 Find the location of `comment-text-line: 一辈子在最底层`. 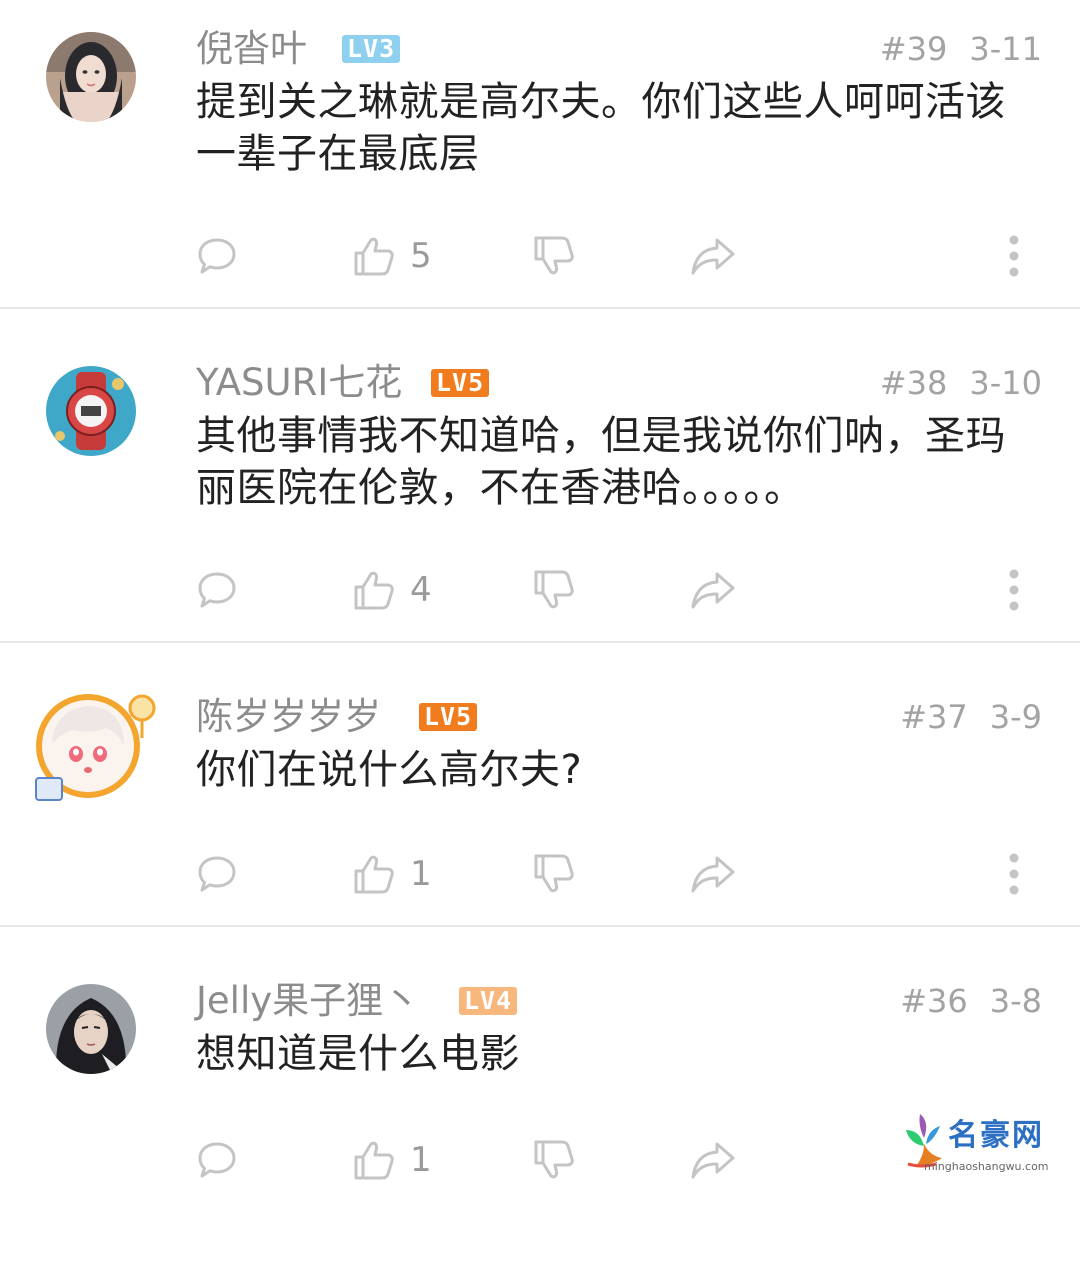

comment-text-line: 一辈子在最底层 is located at coordinates (621, 154).